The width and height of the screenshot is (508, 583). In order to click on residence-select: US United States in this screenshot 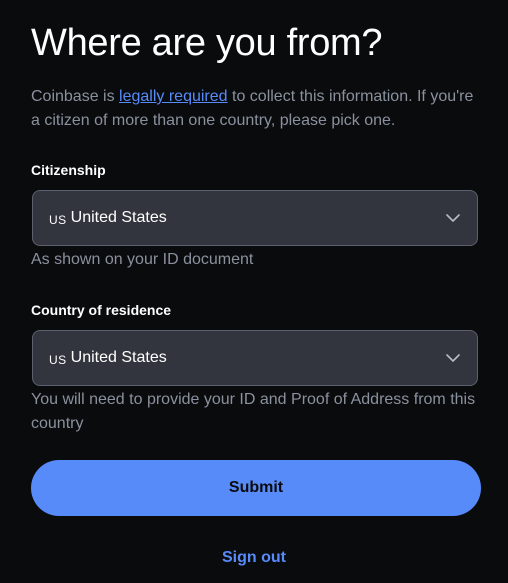, I will do `click(255, 358)`.